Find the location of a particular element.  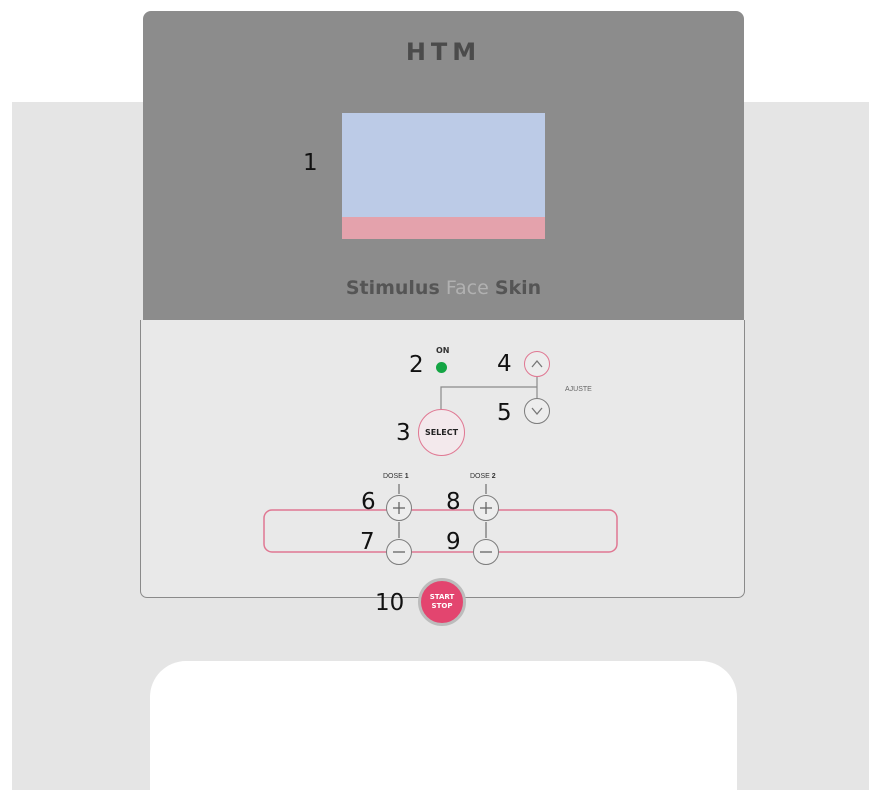

dose2-label: DOSE 2 is located at coordinates (483, 476).